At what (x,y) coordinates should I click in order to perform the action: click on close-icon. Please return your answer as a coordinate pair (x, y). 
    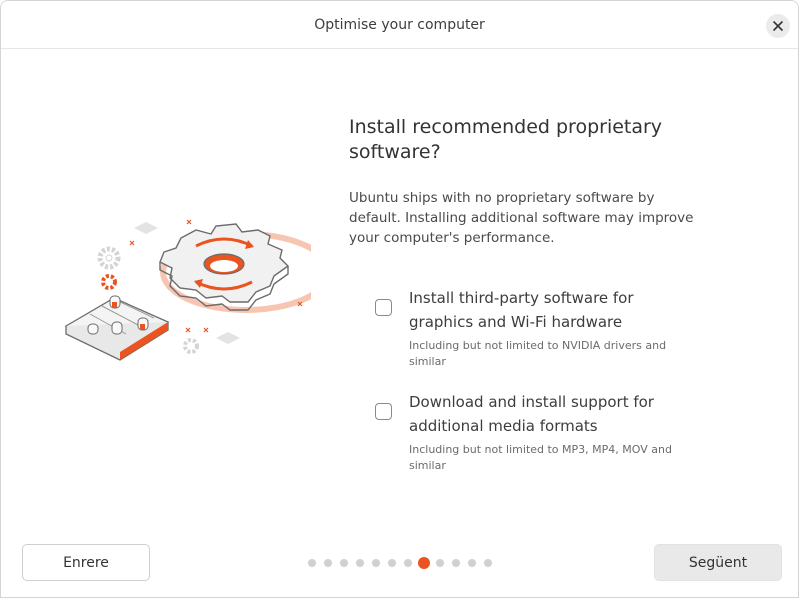
    Looking at the image, I should click on (778, 26).